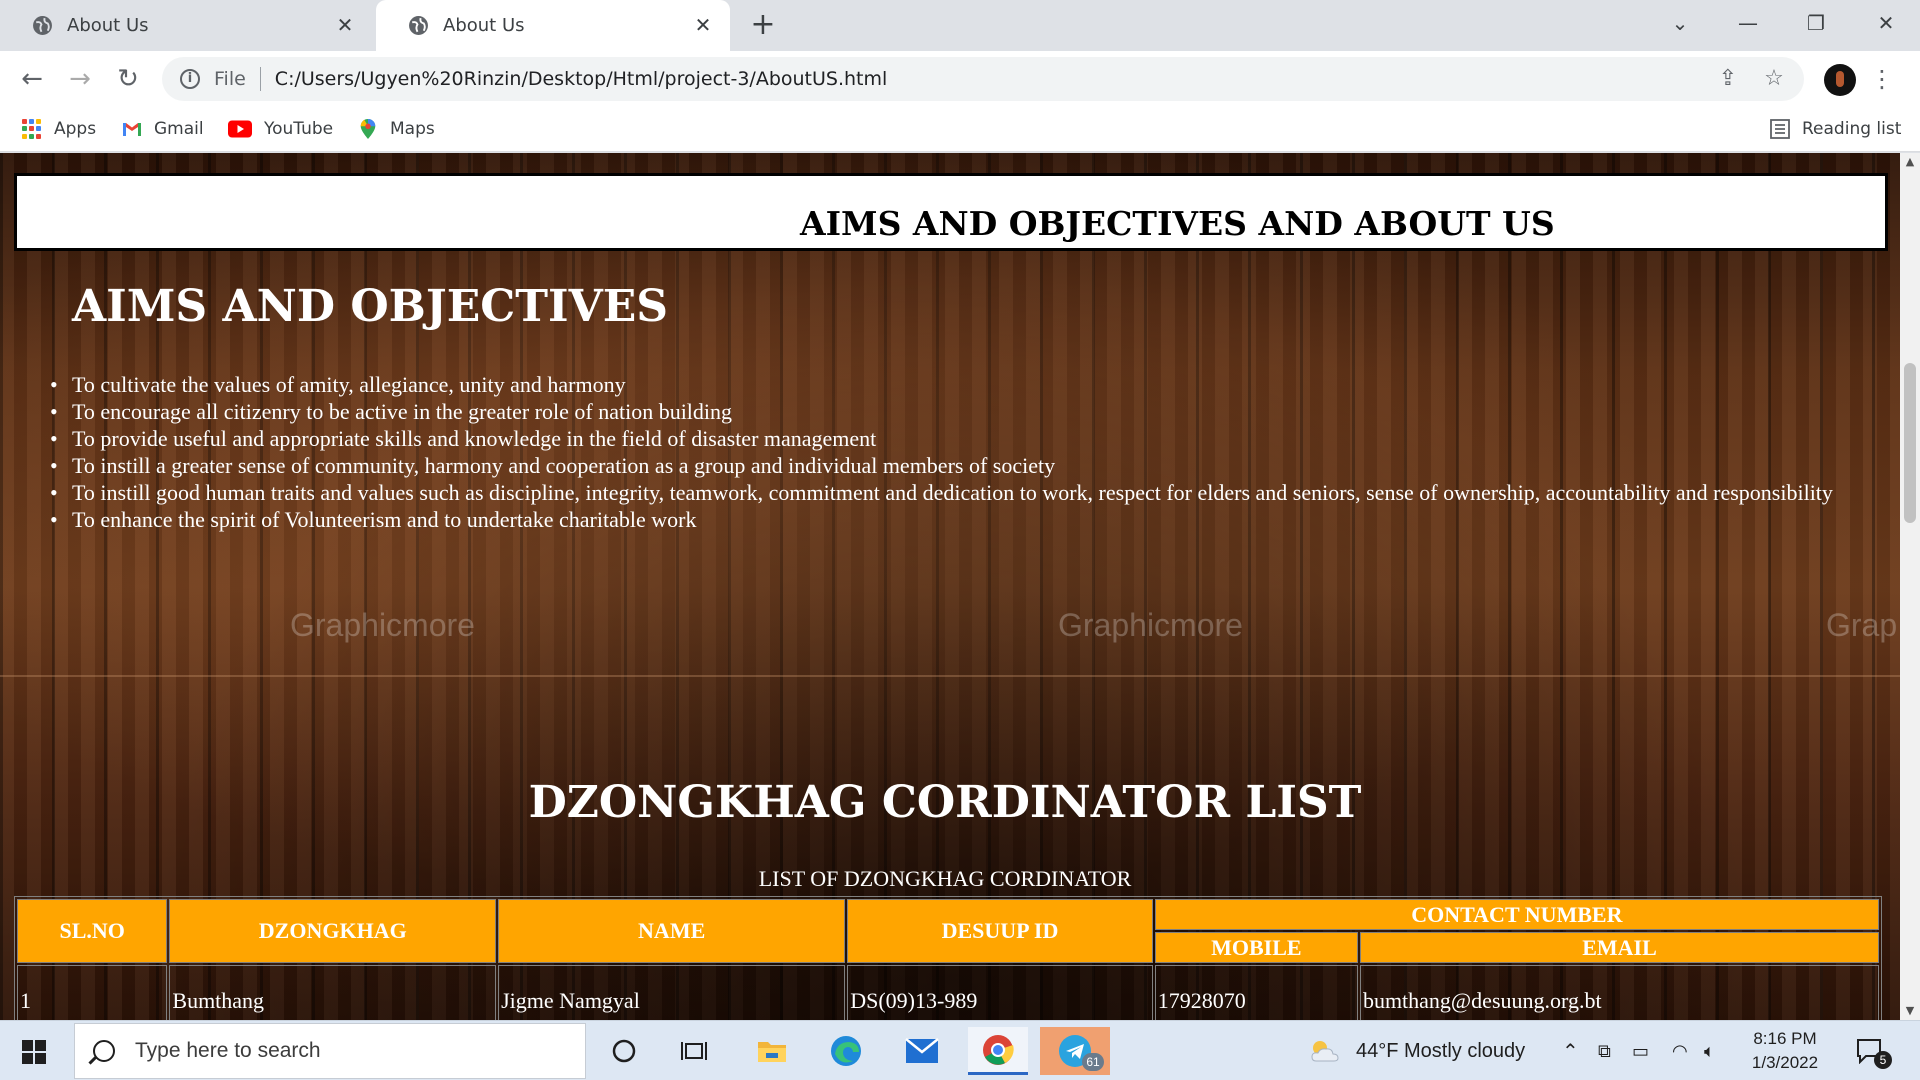 The width and height of the screenshot is (1920, 1080). What do you see at coordinates (80, 79) in the screenshot?
I see `forward-arrow-icon: →` at bounding box center [80, 79].